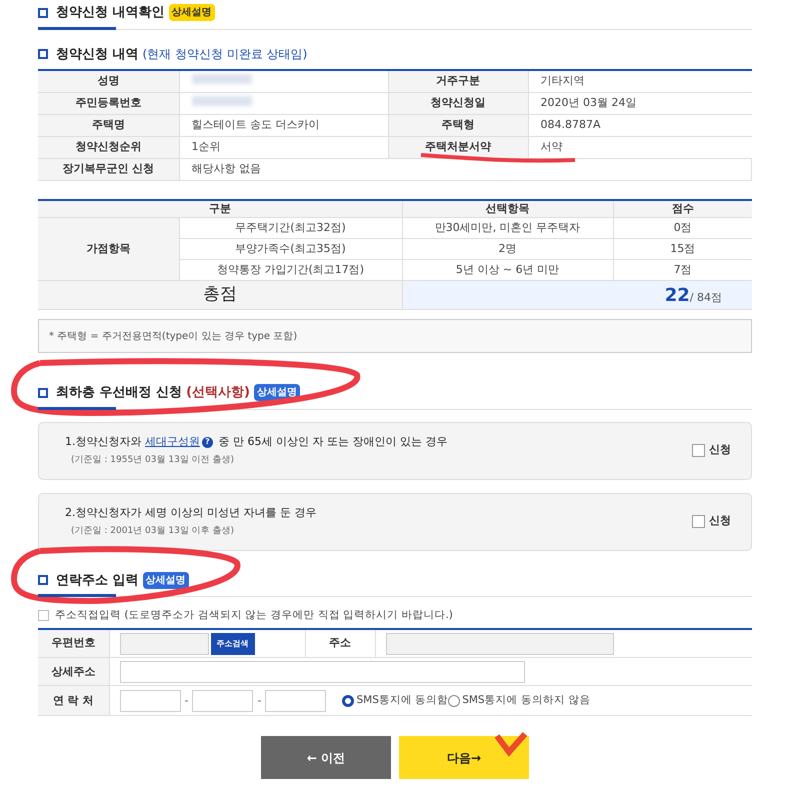 The image size is (800, 803). Describe the element at coordinates (290, 228) in the screenshot. I see `table-cell: 무주택기간(최고32점)` at that location.